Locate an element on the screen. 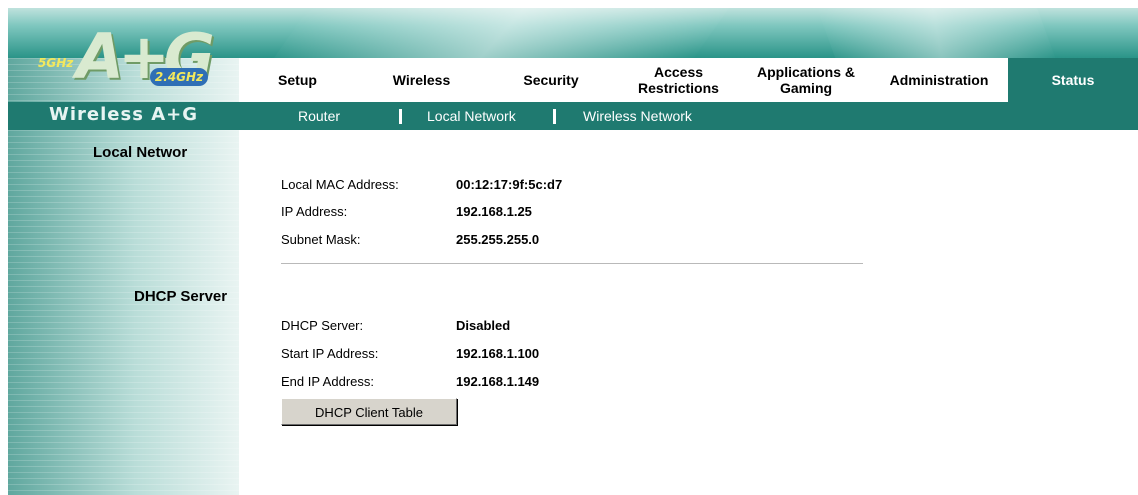 This screenshot has width=1138, height=495. product-logo: A+G 5GHz 2.4GHz is located at coordinates (123, 58).